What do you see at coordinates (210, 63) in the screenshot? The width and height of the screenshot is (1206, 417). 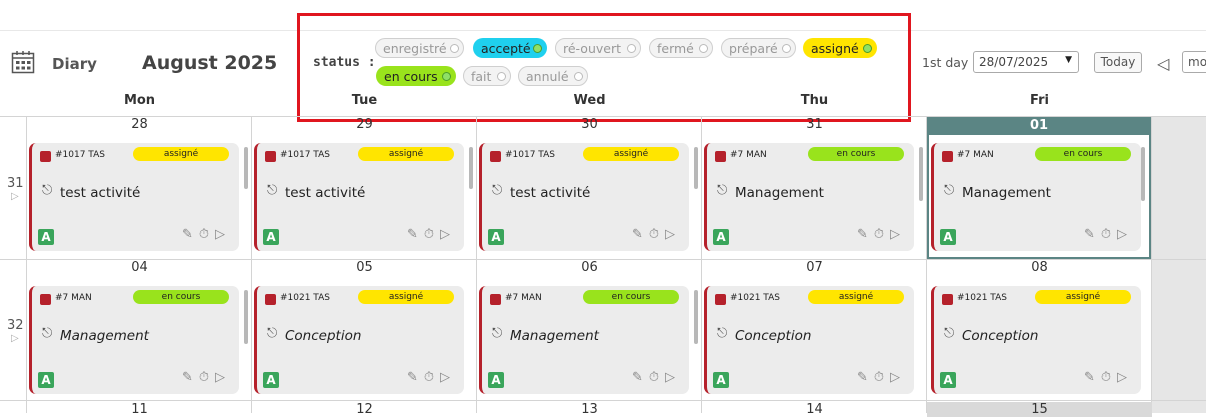 I see `page-title: August 2025` at bounding box center [210, 63].